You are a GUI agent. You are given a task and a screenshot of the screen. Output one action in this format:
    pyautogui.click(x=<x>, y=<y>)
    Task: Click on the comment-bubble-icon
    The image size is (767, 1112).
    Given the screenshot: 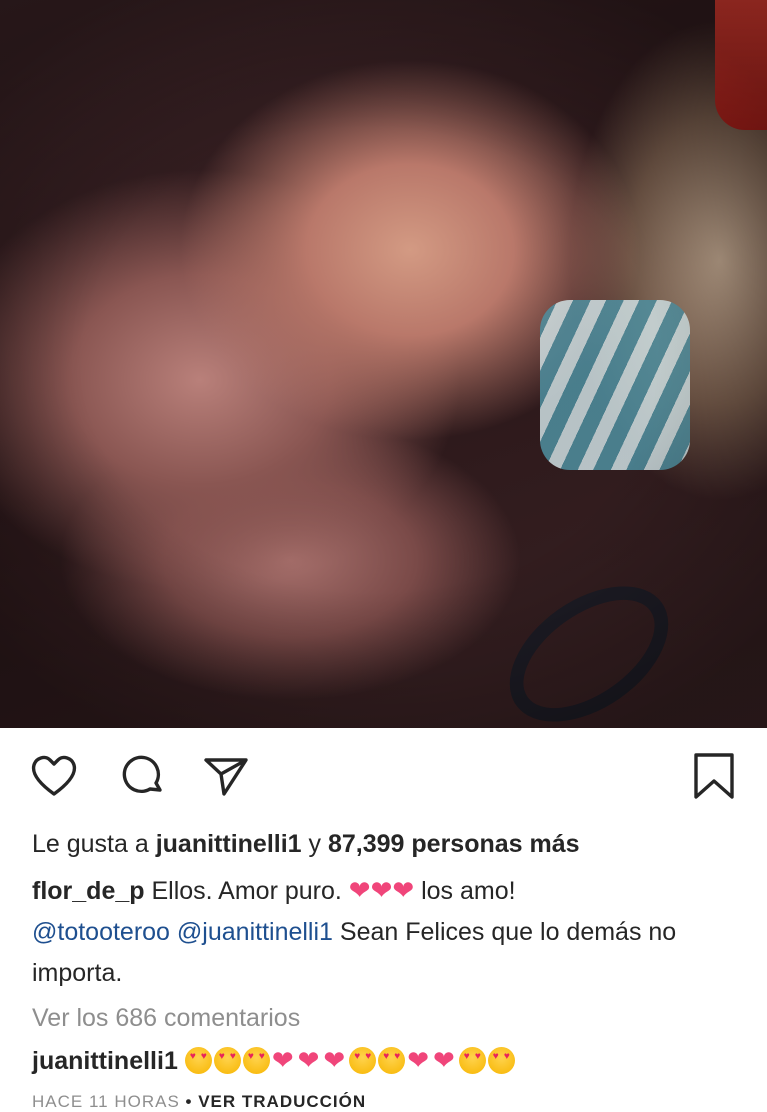 What is the action you would take?
    pyautogui.click(x=142, y=774)
    